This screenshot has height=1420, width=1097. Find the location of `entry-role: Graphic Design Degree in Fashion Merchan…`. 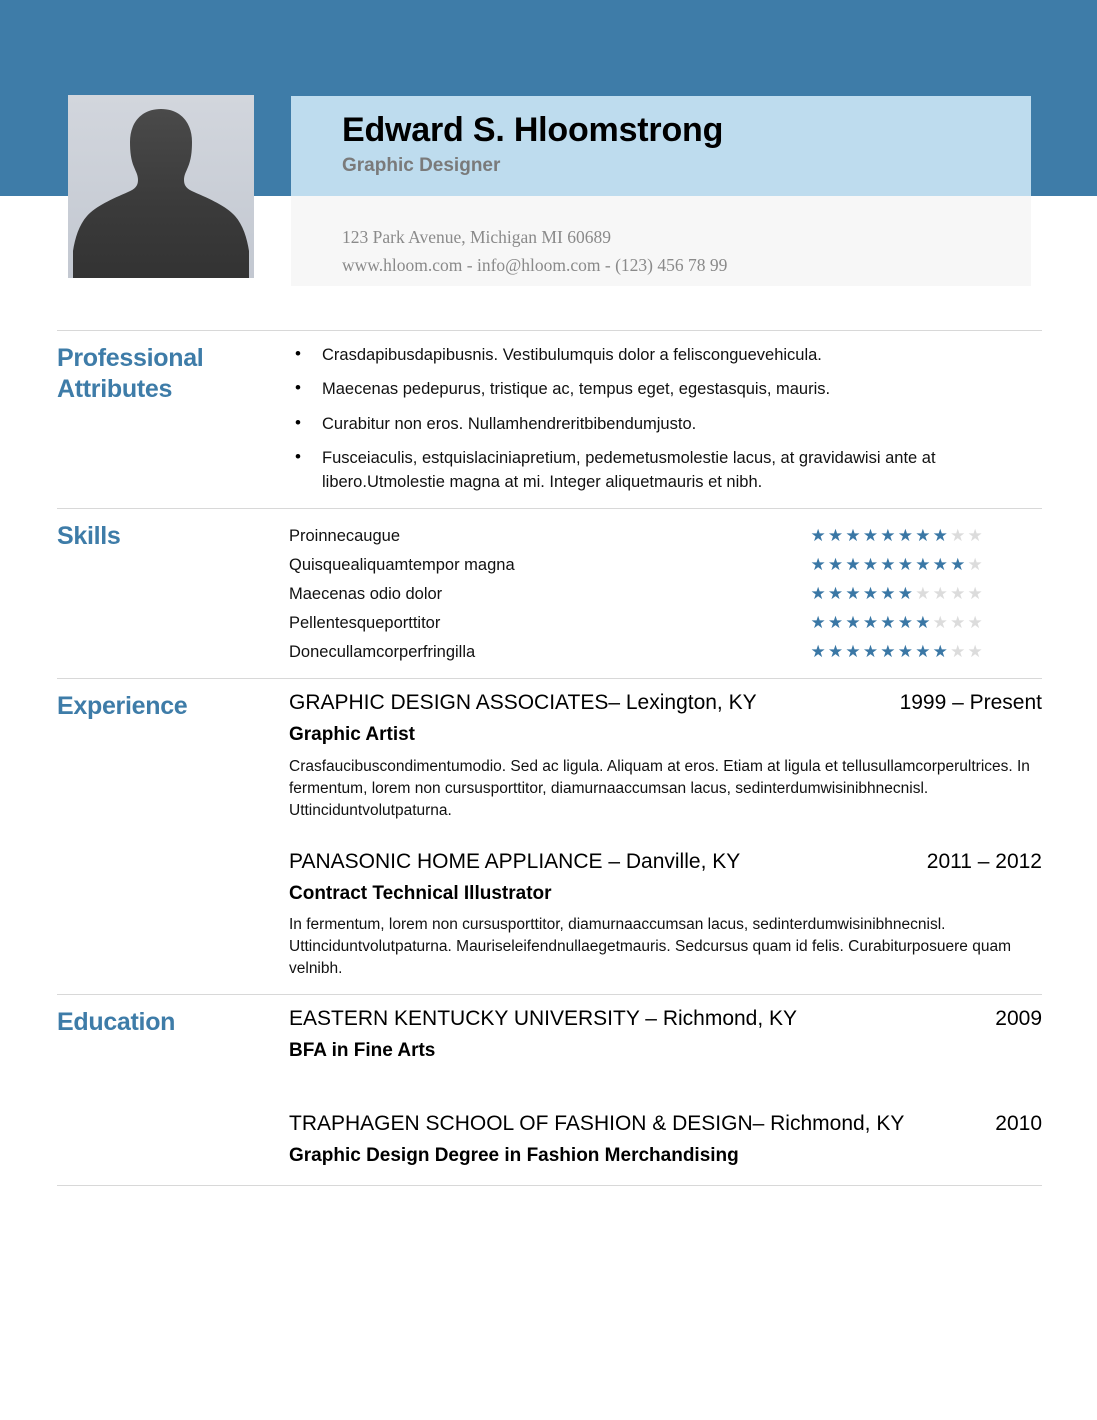

entry-role: Graphic Design Degree in Fashion Merchan… is located at coordinates (514, 1155).